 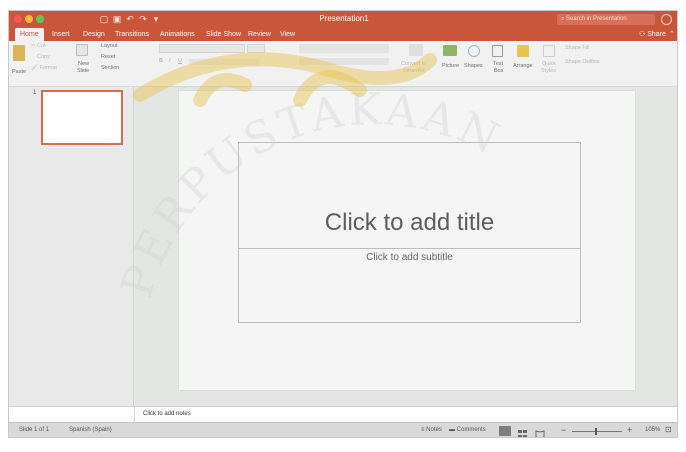 I want to click on cut-button: ✂ Cut, so click(x=38, y=46).